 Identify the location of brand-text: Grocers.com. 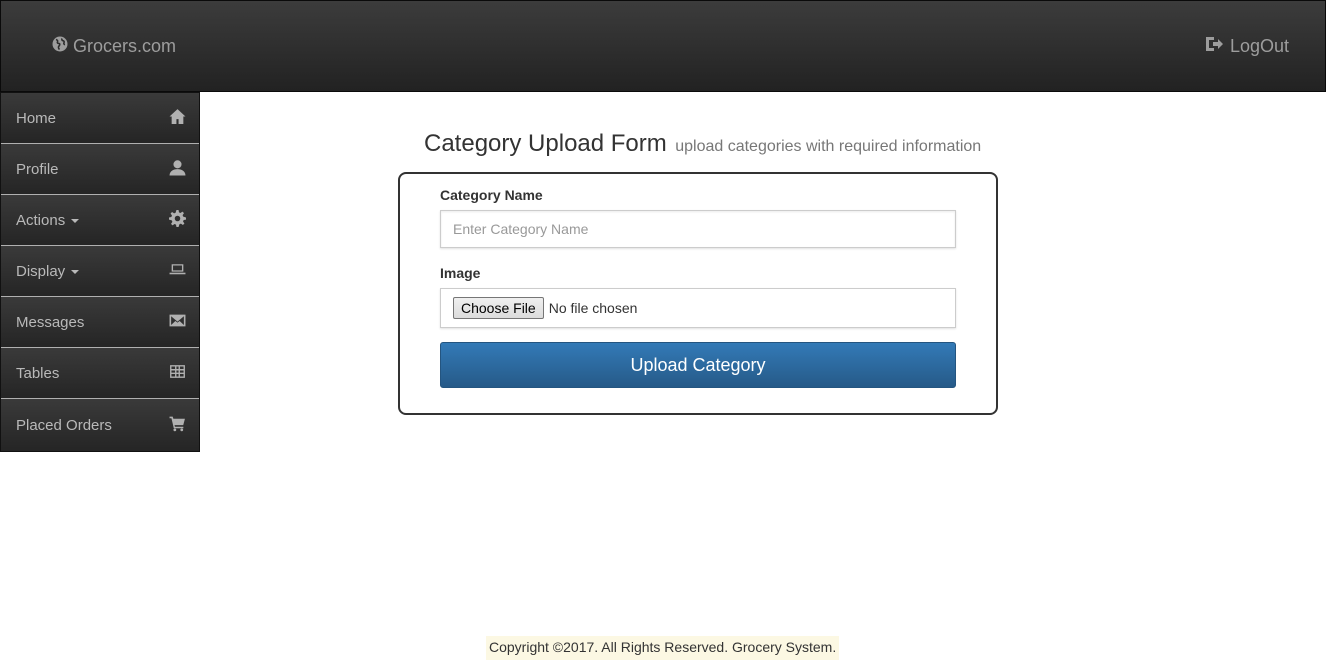
(125, 46).